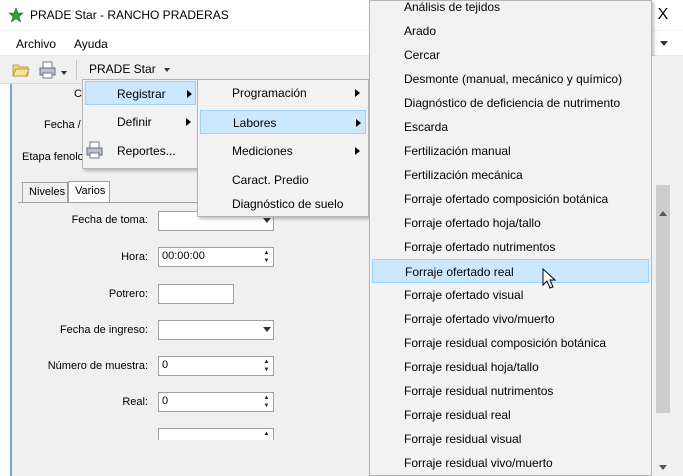 The height and width of the screenshot is (476, 683). Describe the element at coordinates (89, 192) in the screenshot. I see `tab-varios: Varios` at that location.